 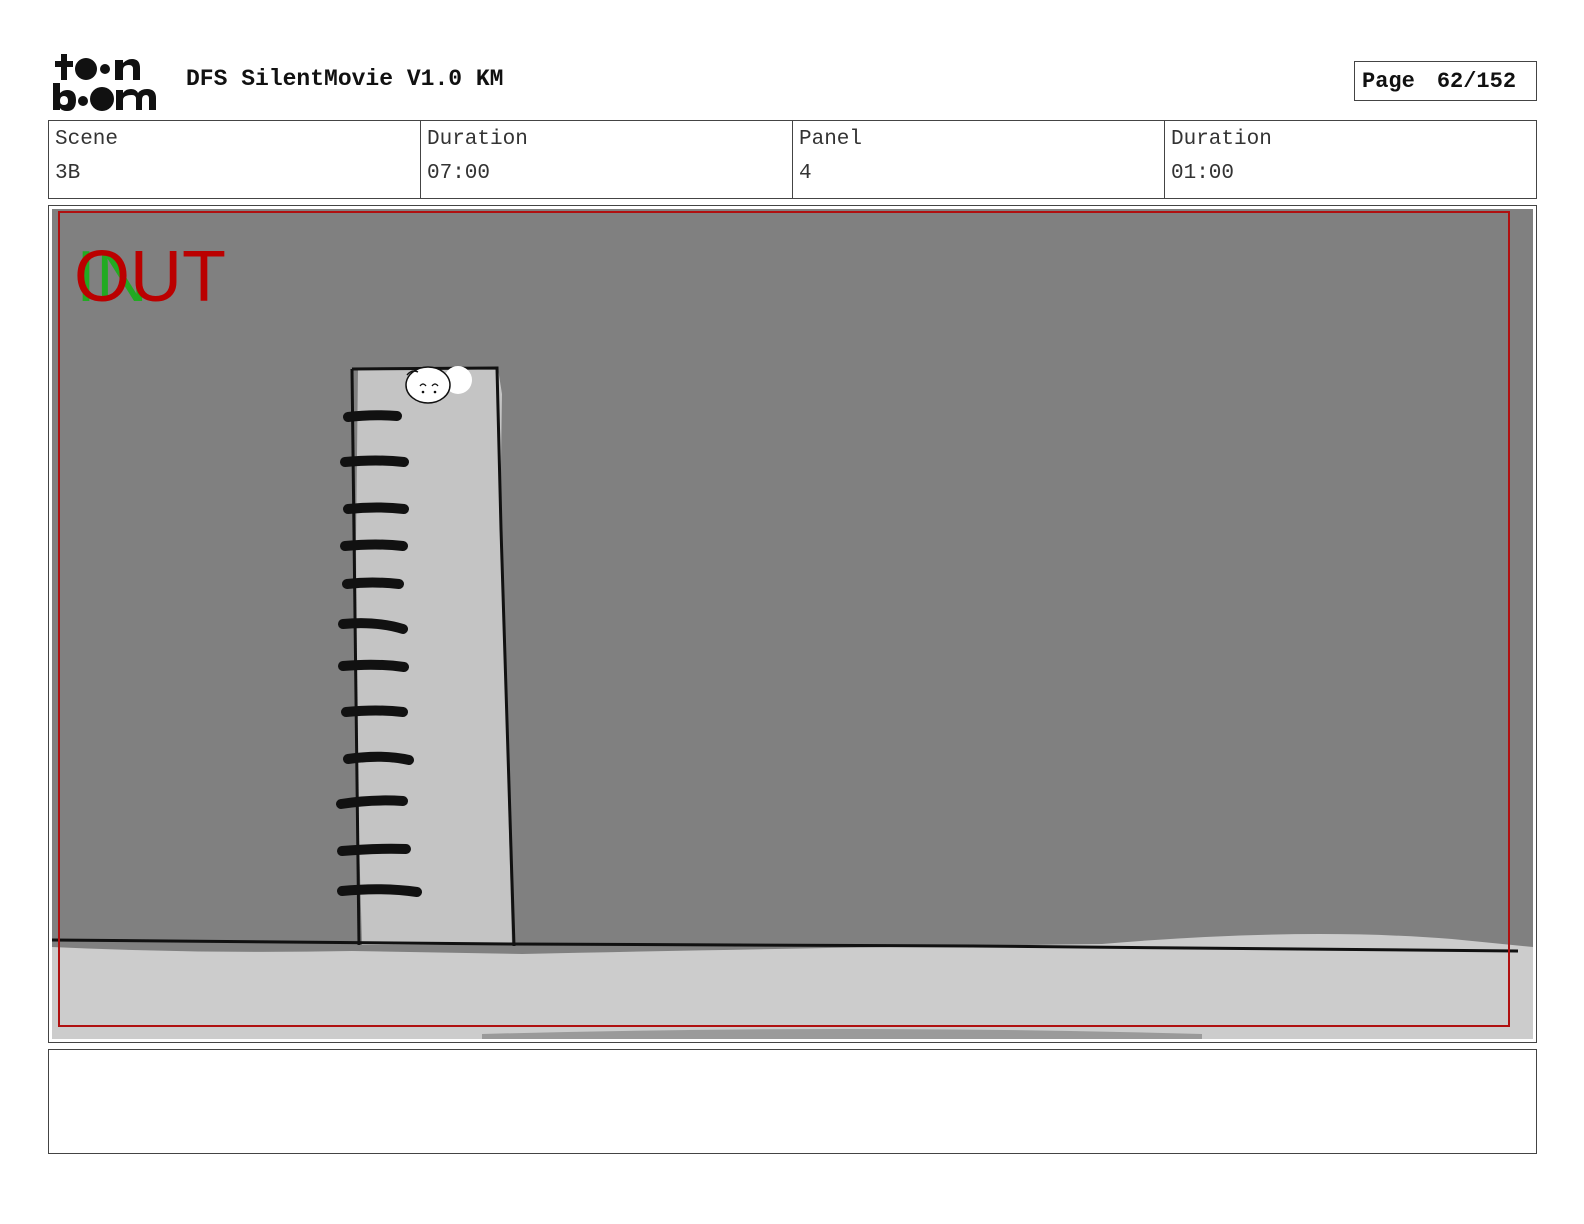 What do you see at coordinates (1203, 173) in the screenshot?
I see `panel-duration-value: 01:00` at bounding box center [1203, 173].